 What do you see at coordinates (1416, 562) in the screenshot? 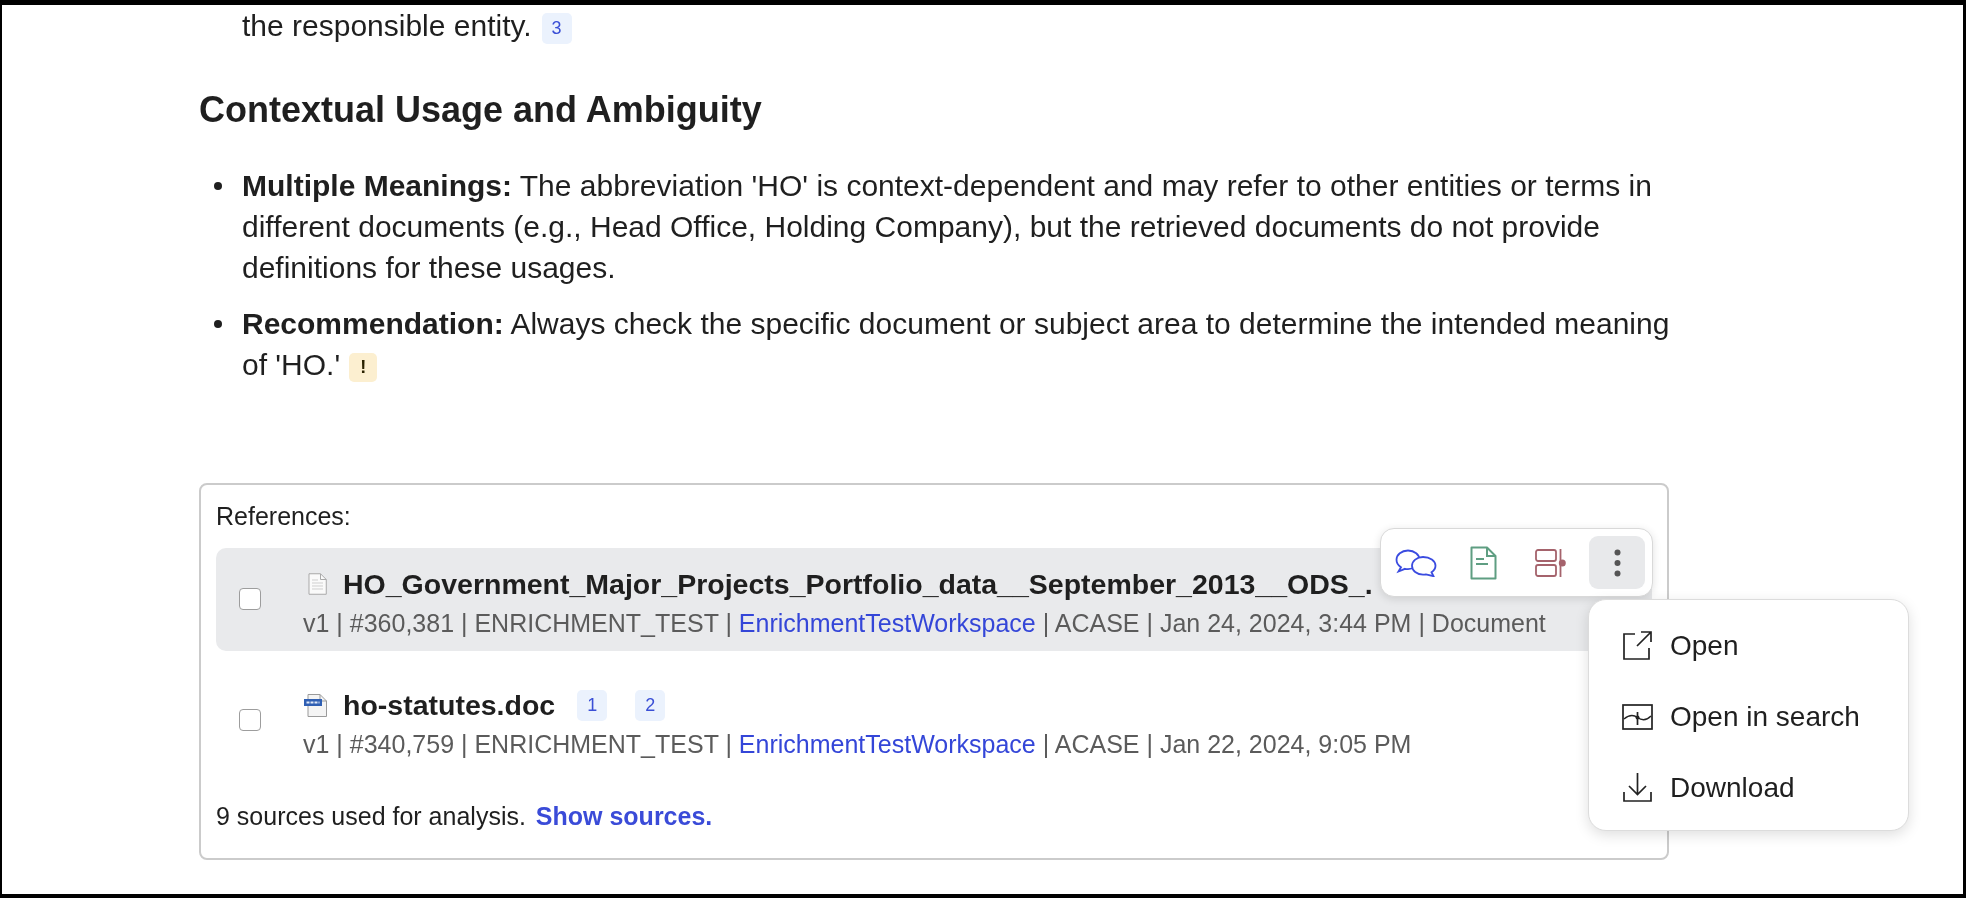
I see `chat-bubbles-icon` at bounding box center [1416, 562].